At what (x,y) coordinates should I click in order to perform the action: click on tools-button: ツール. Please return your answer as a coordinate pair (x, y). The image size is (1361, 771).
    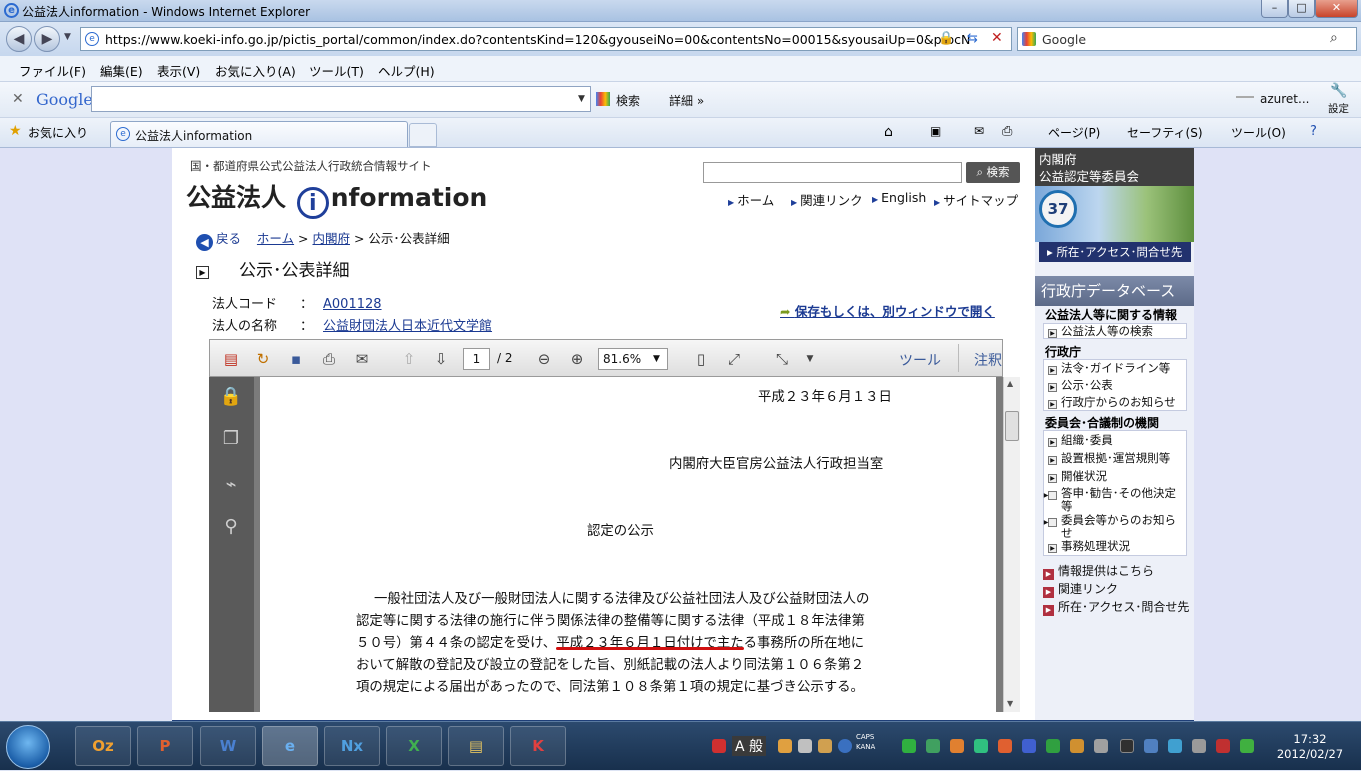
    Looking at the image, I should click on (920, 360).